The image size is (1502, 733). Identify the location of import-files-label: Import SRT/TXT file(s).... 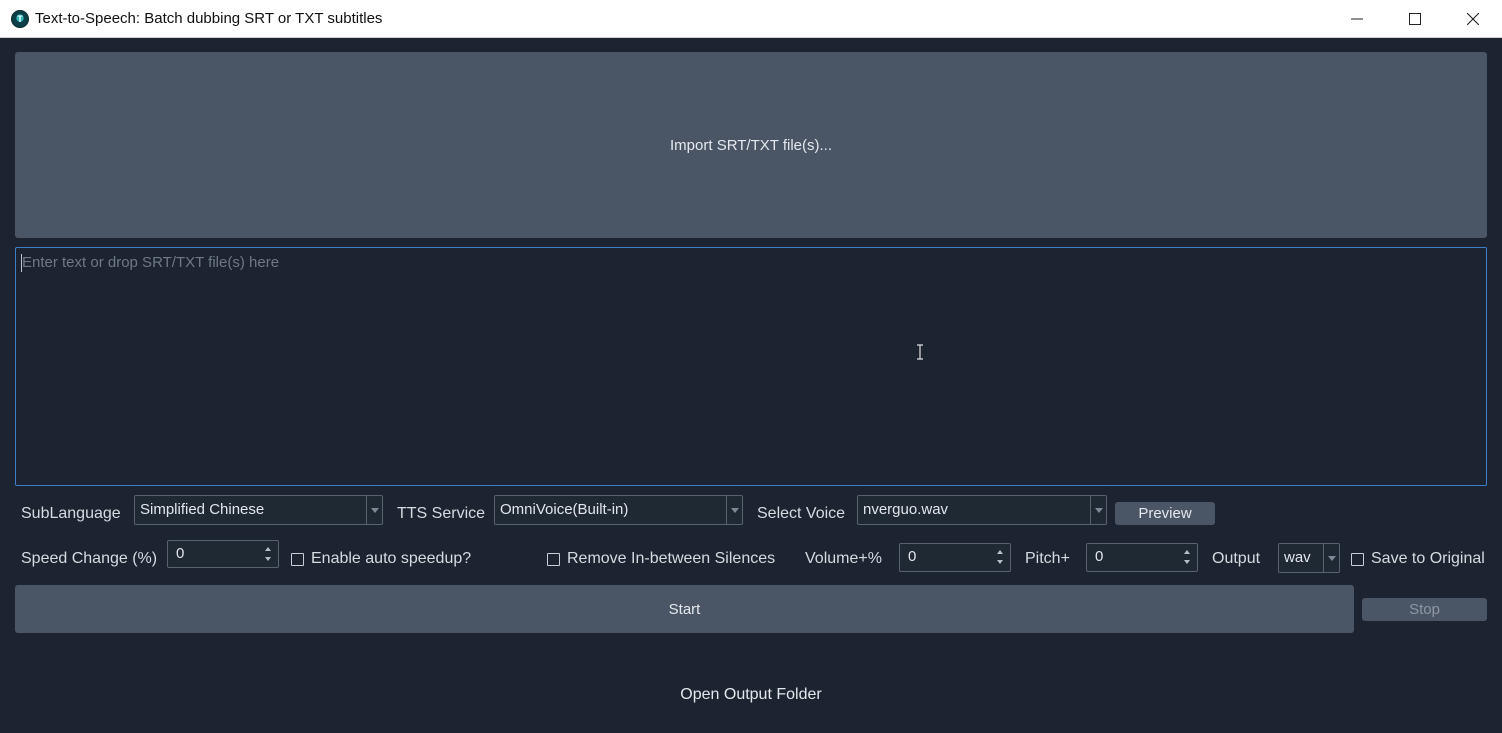
(751, 145).